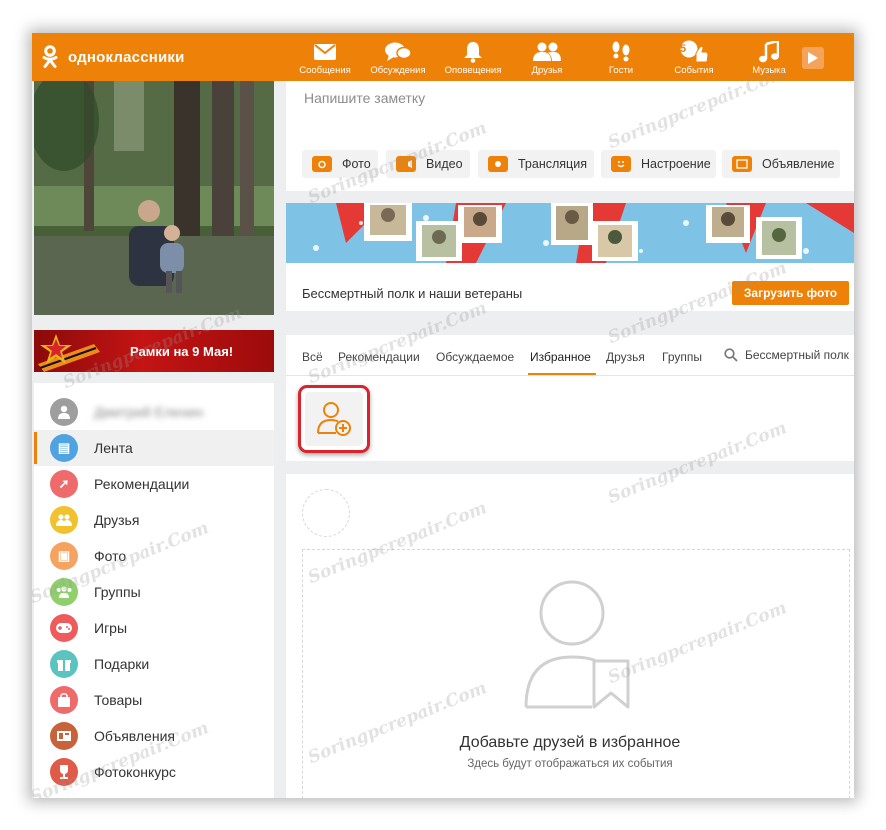 The image size is (886, 830). I want to click on like-events-icon: 5, so click(694, 52).